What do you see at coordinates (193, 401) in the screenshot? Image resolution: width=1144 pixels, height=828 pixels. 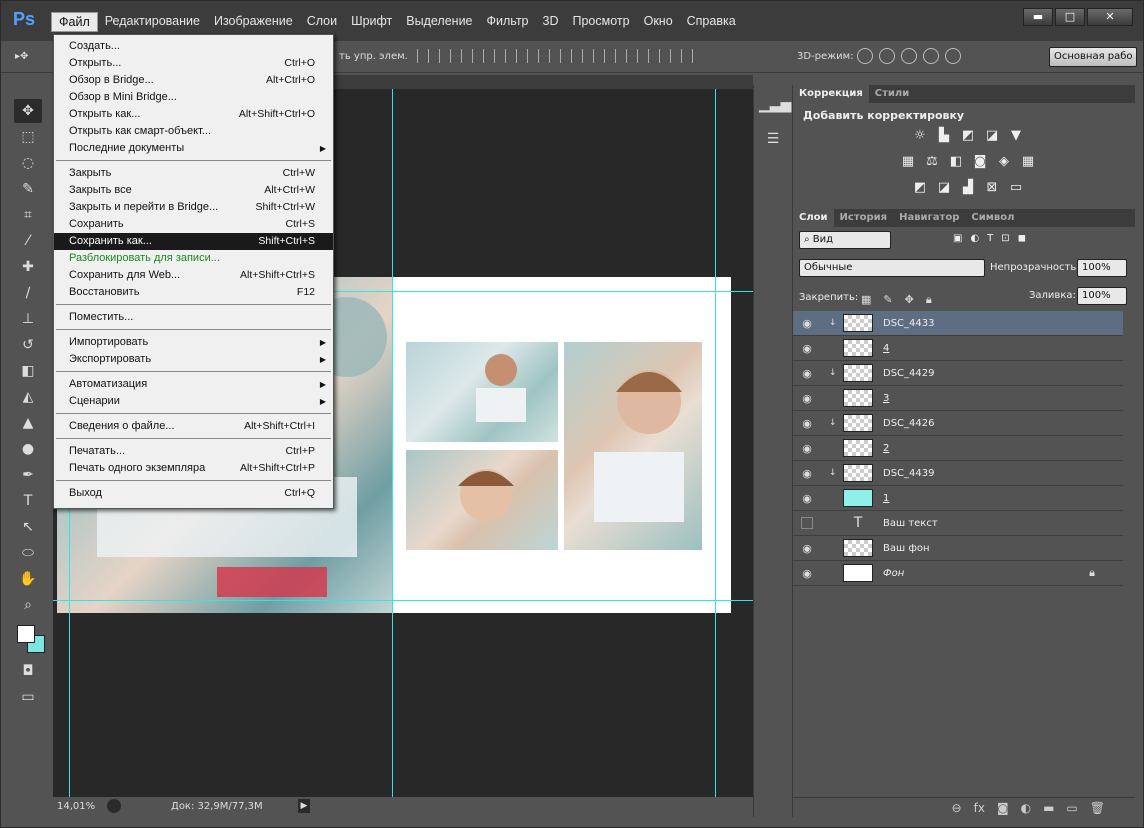 I see `file-menu-item: Сценарии ▶` at bounding box center [193, 401].